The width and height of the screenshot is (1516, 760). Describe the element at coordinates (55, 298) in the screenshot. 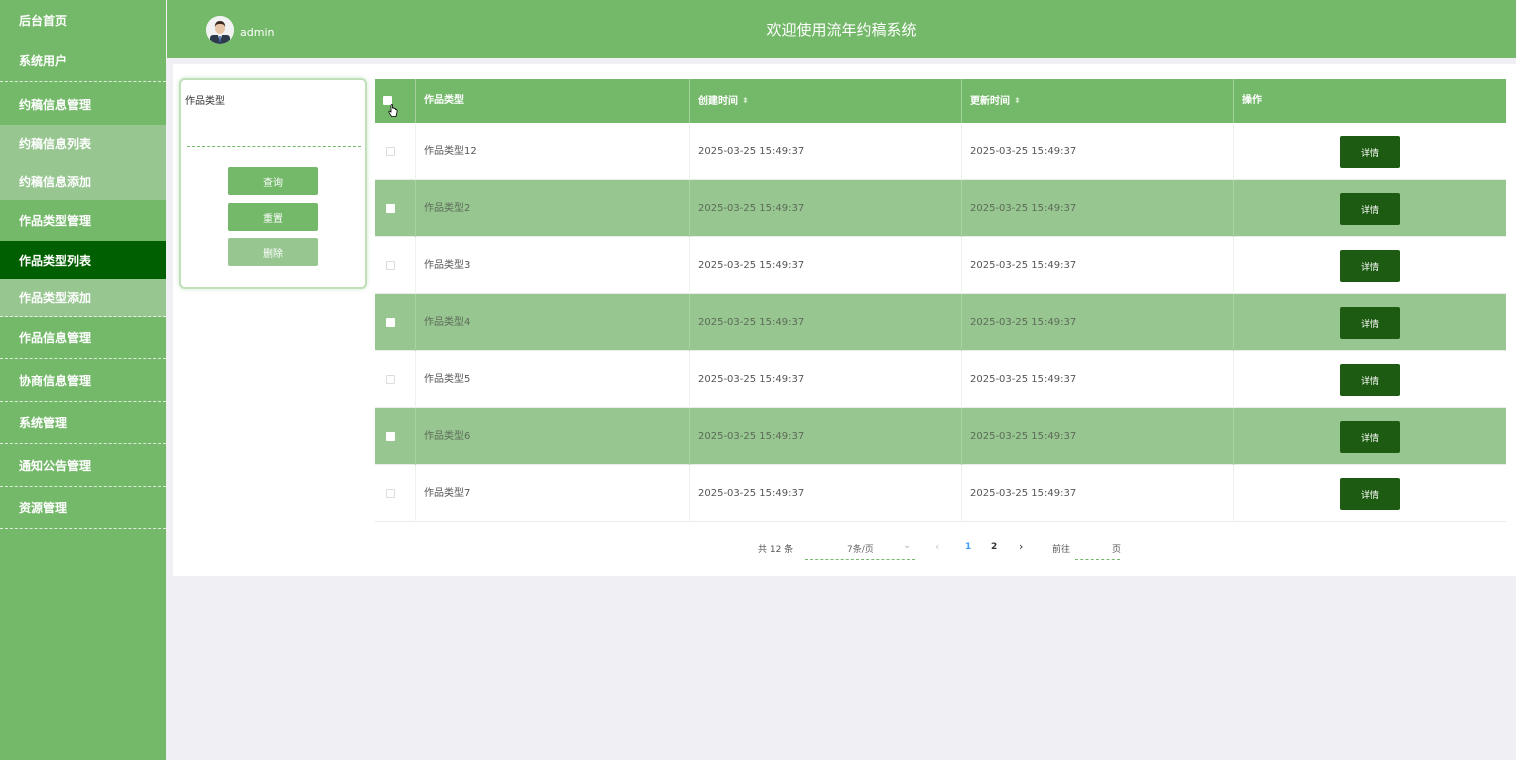

I see `sidebar-item-label: 作品类型添加` at that location.